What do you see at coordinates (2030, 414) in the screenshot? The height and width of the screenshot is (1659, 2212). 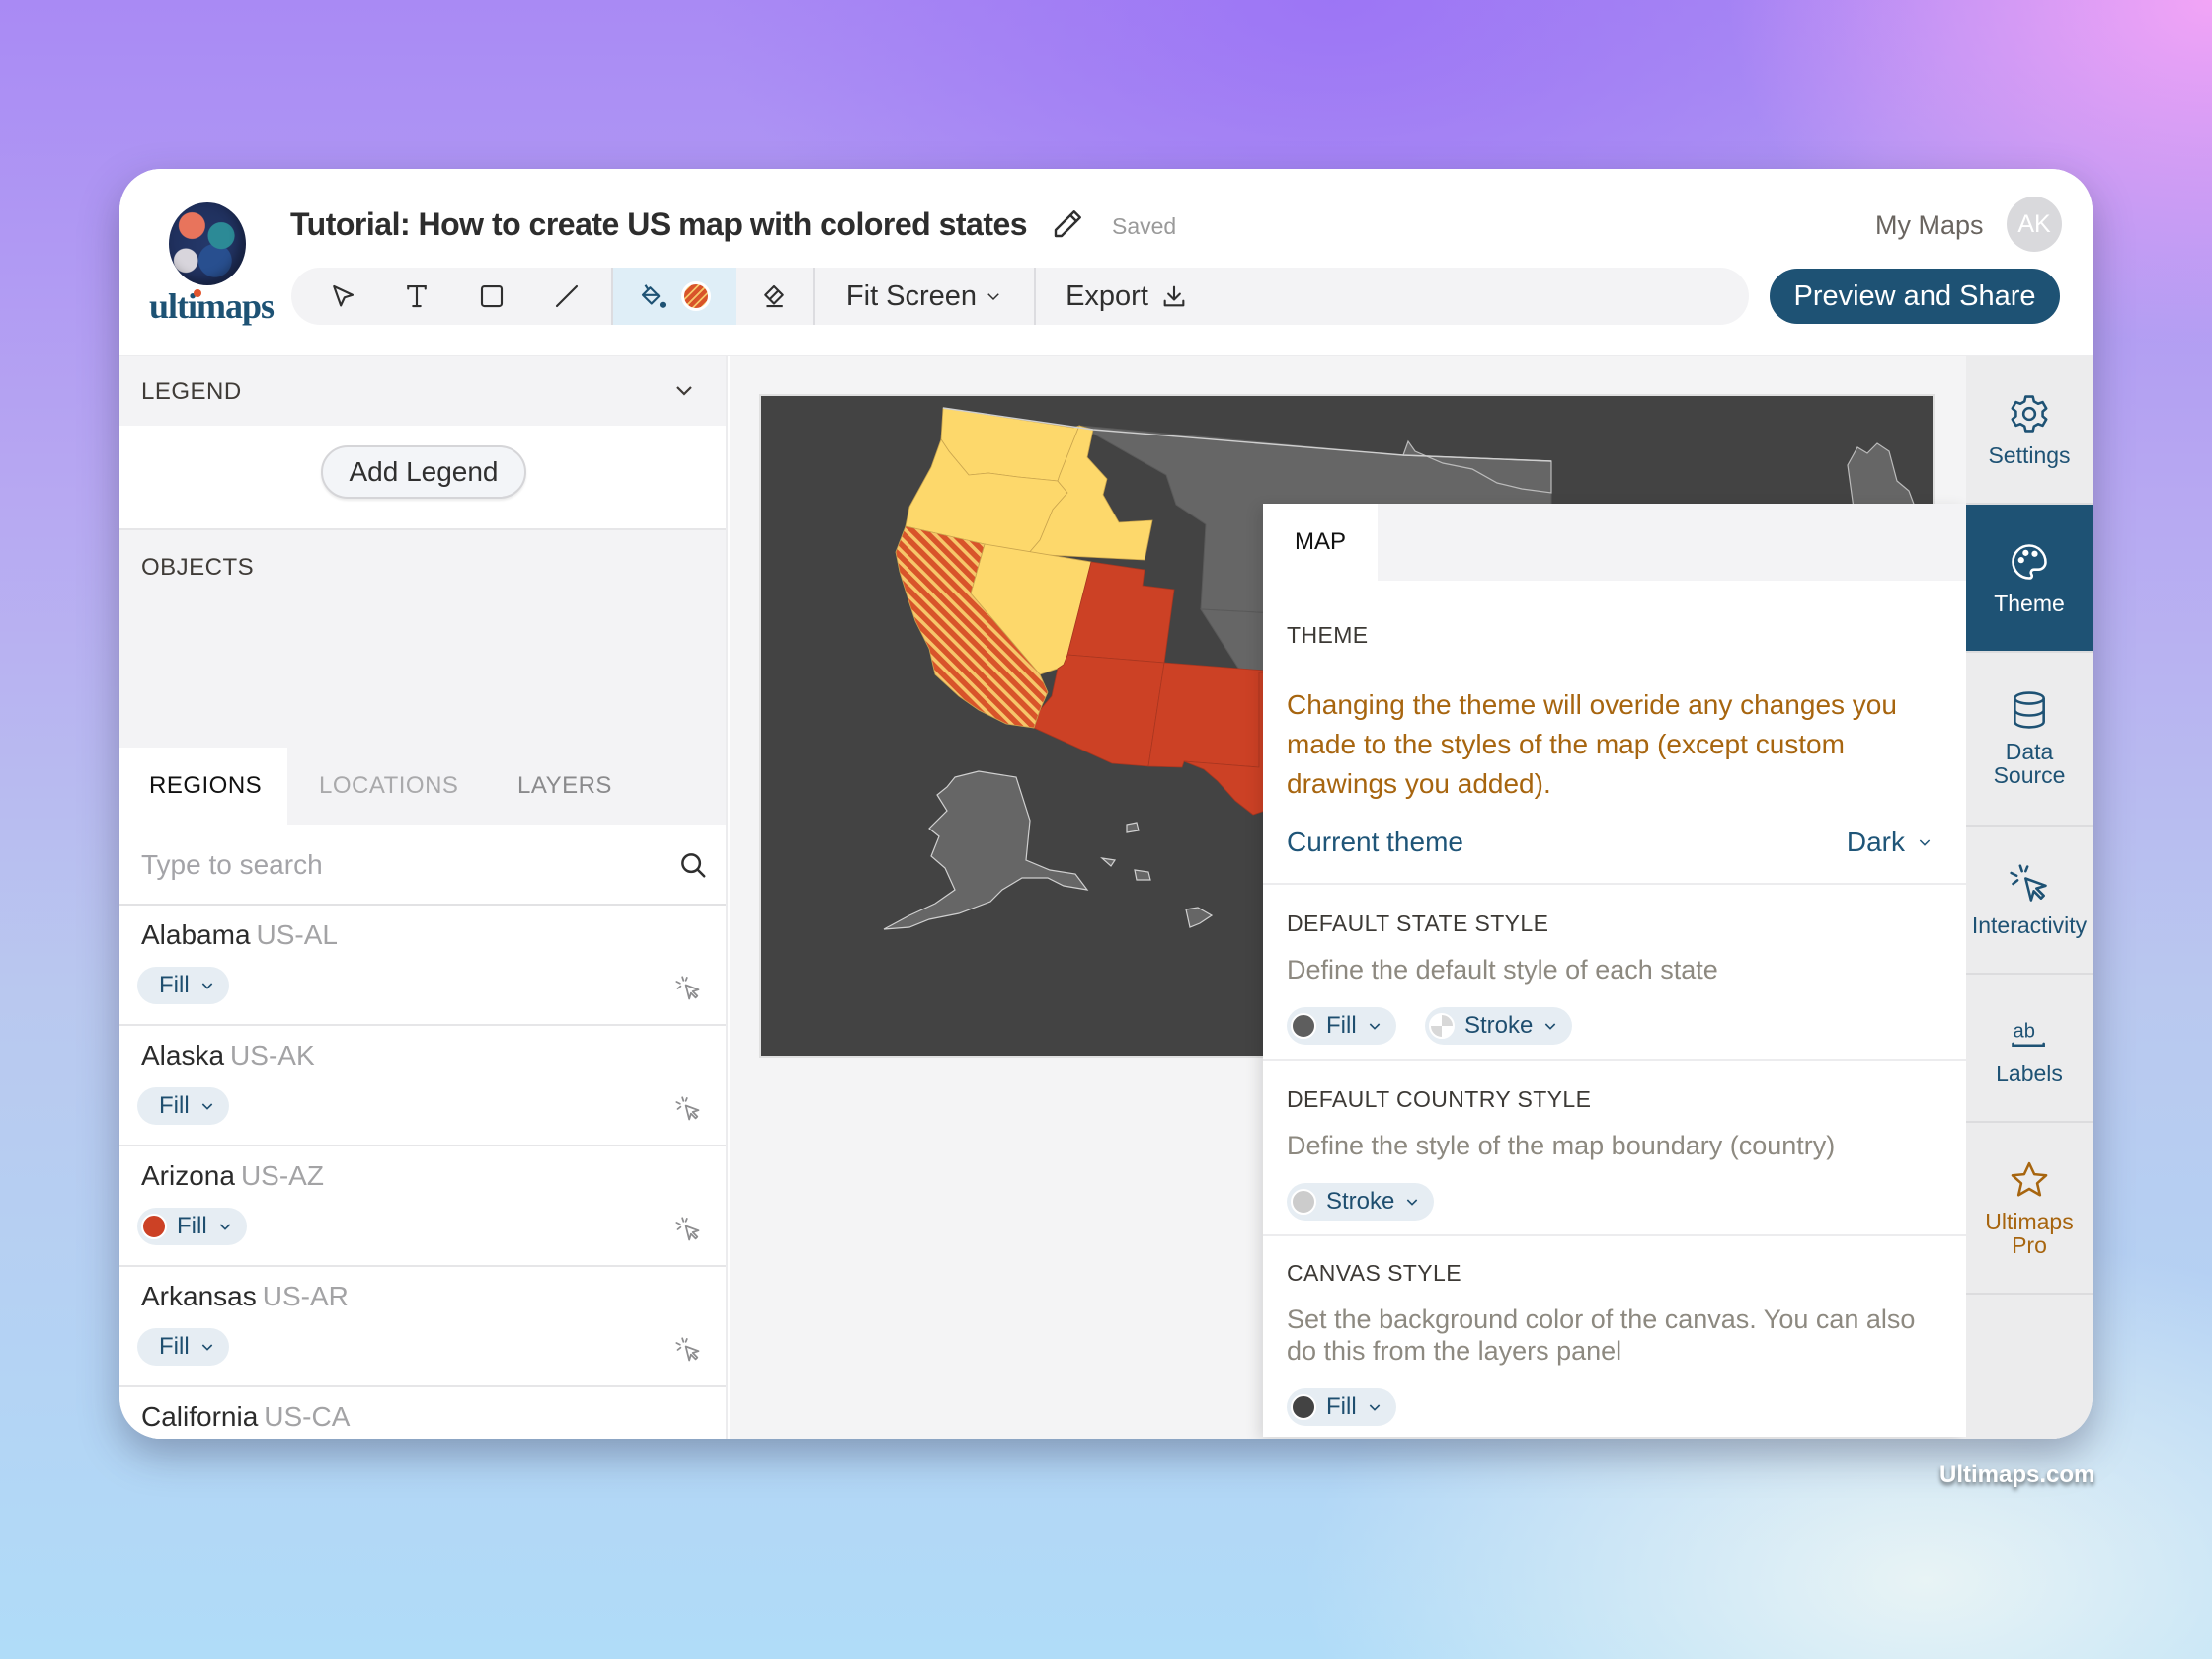 I see `gear-icon` at bounding box center [2030, 414].